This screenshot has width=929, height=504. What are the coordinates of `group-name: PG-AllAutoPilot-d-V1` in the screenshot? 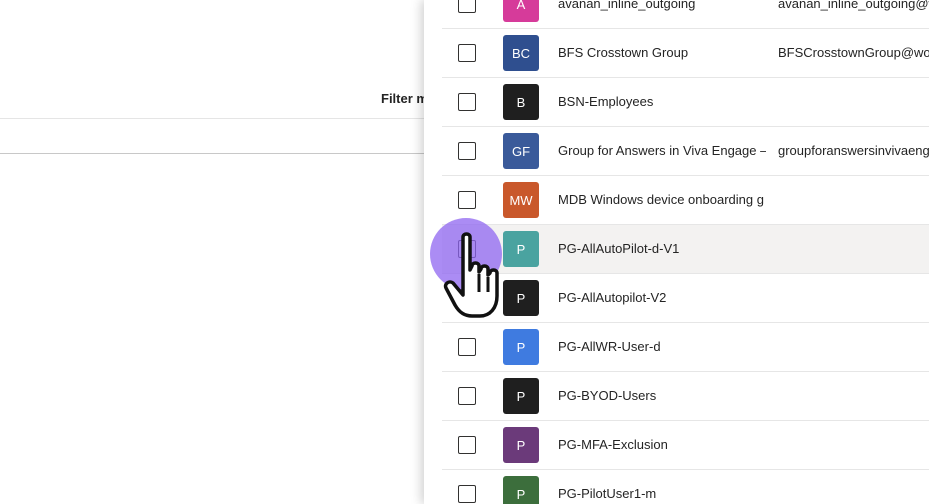 It's located at (619, 248).